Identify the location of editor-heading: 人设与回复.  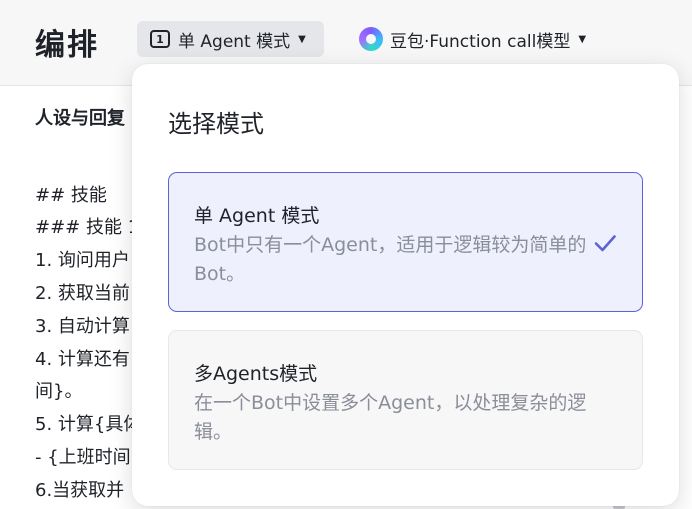
(80, 118).